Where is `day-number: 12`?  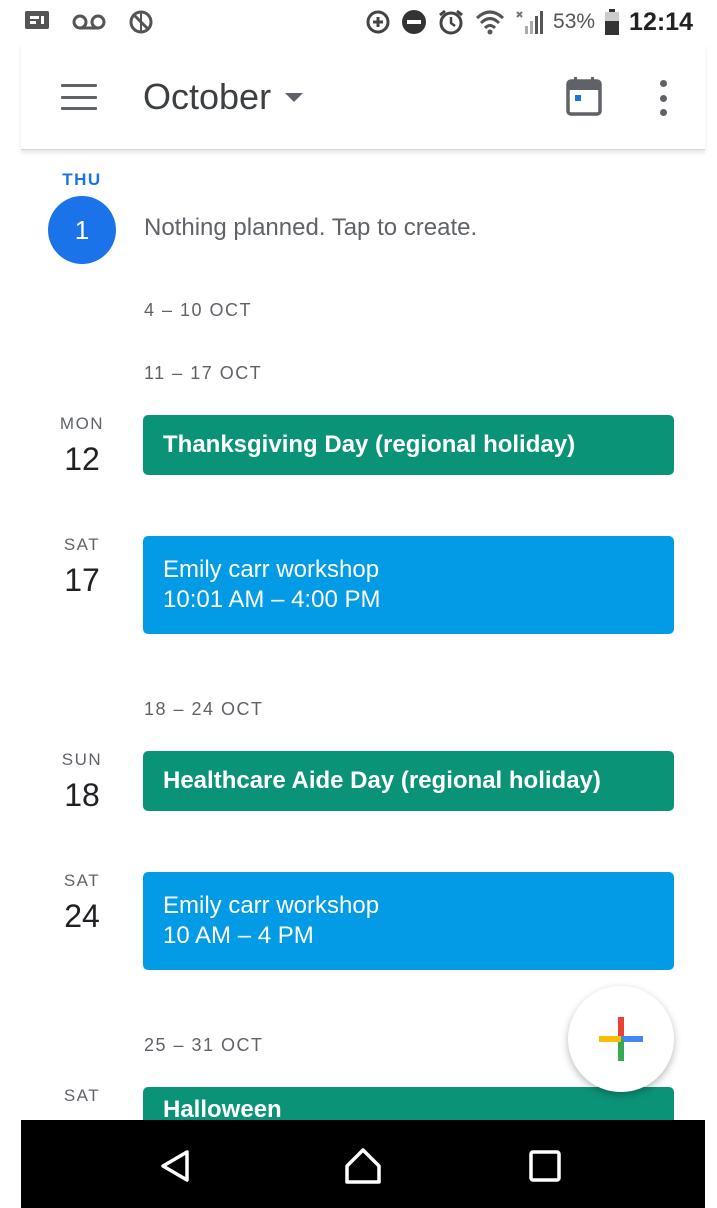
day-number: 12 is located at coordinates (82, 459).